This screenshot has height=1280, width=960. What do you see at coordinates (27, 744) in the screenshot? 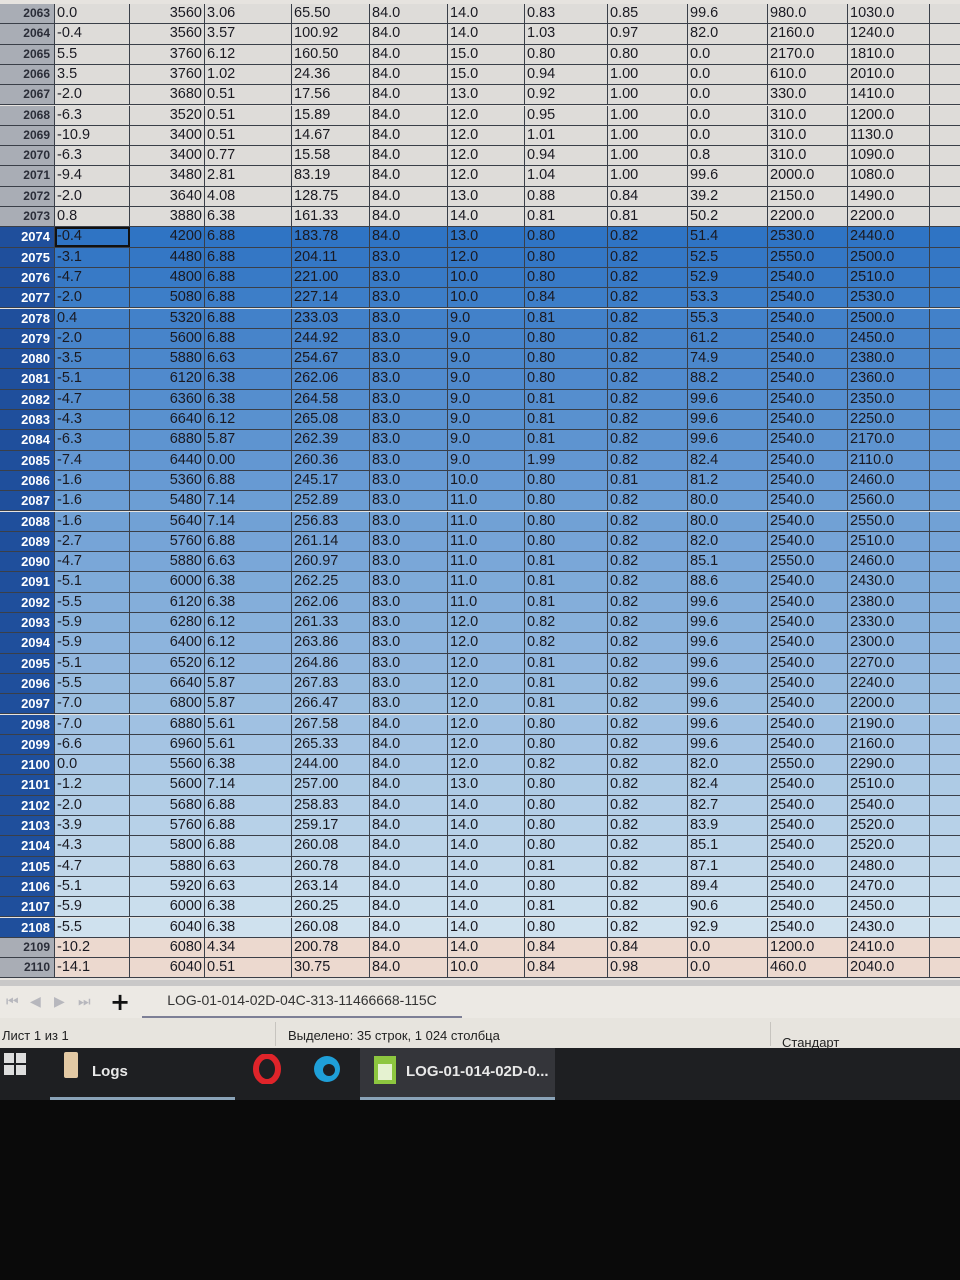
I see `row-header: 2099` at bounding box center [27, 744].